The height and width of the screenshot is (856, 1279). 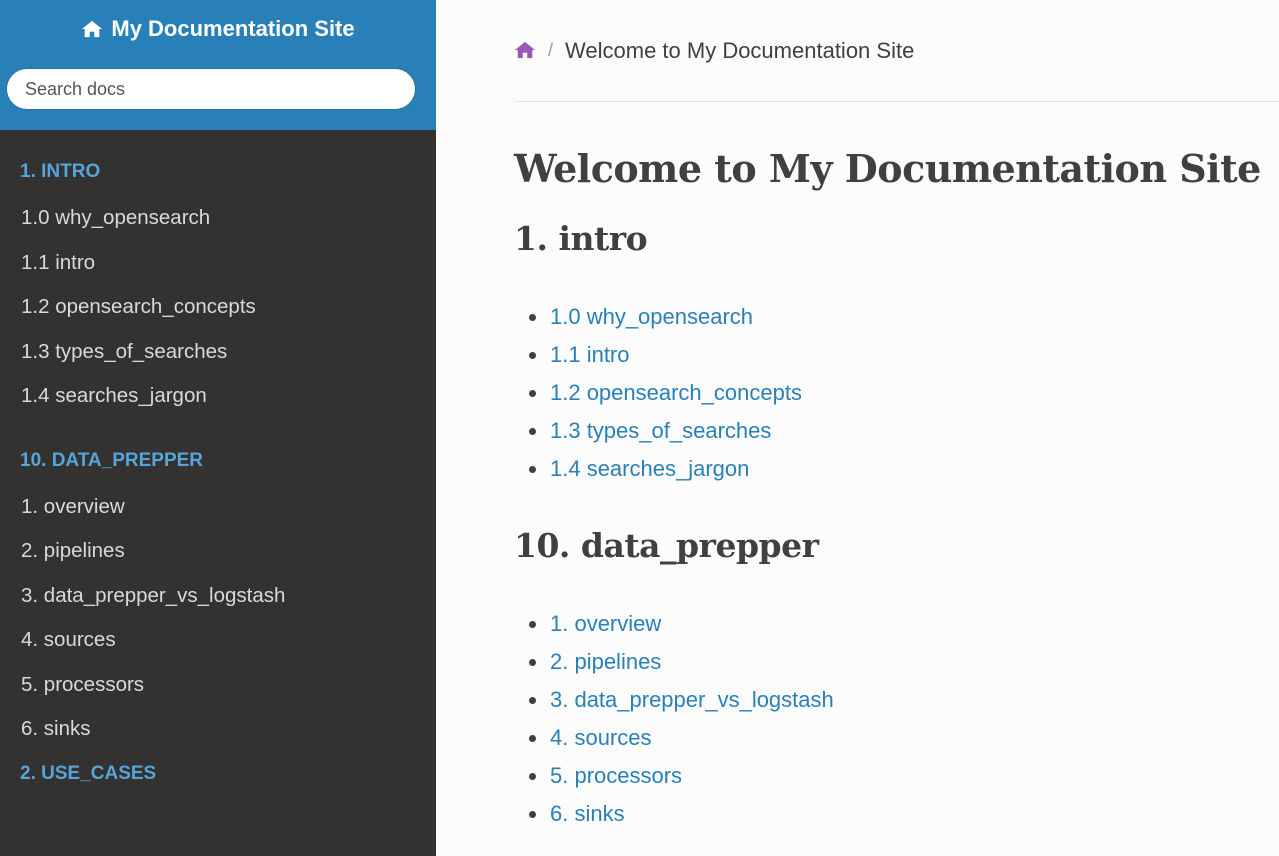 What do you see at coordinates (218, 561) in the screenshot?
I see `sidebar-item: 2. pipelines` at bounding box center [218, 561].